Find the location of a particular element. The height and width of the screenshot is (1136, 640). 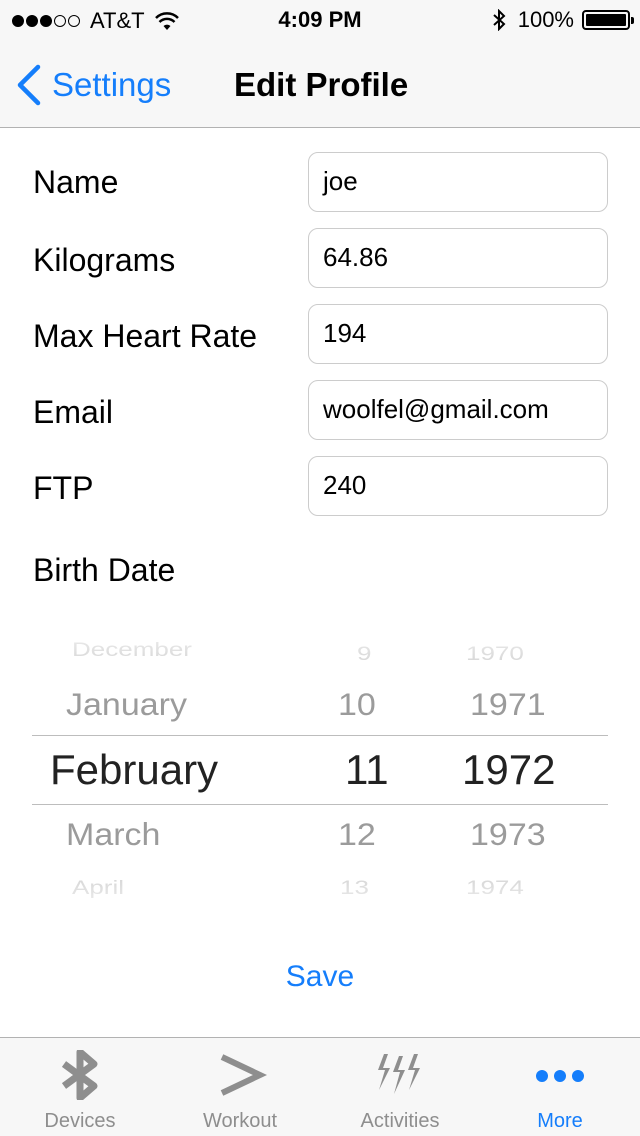

back-button: Settings is located at coordinates (92, 85).